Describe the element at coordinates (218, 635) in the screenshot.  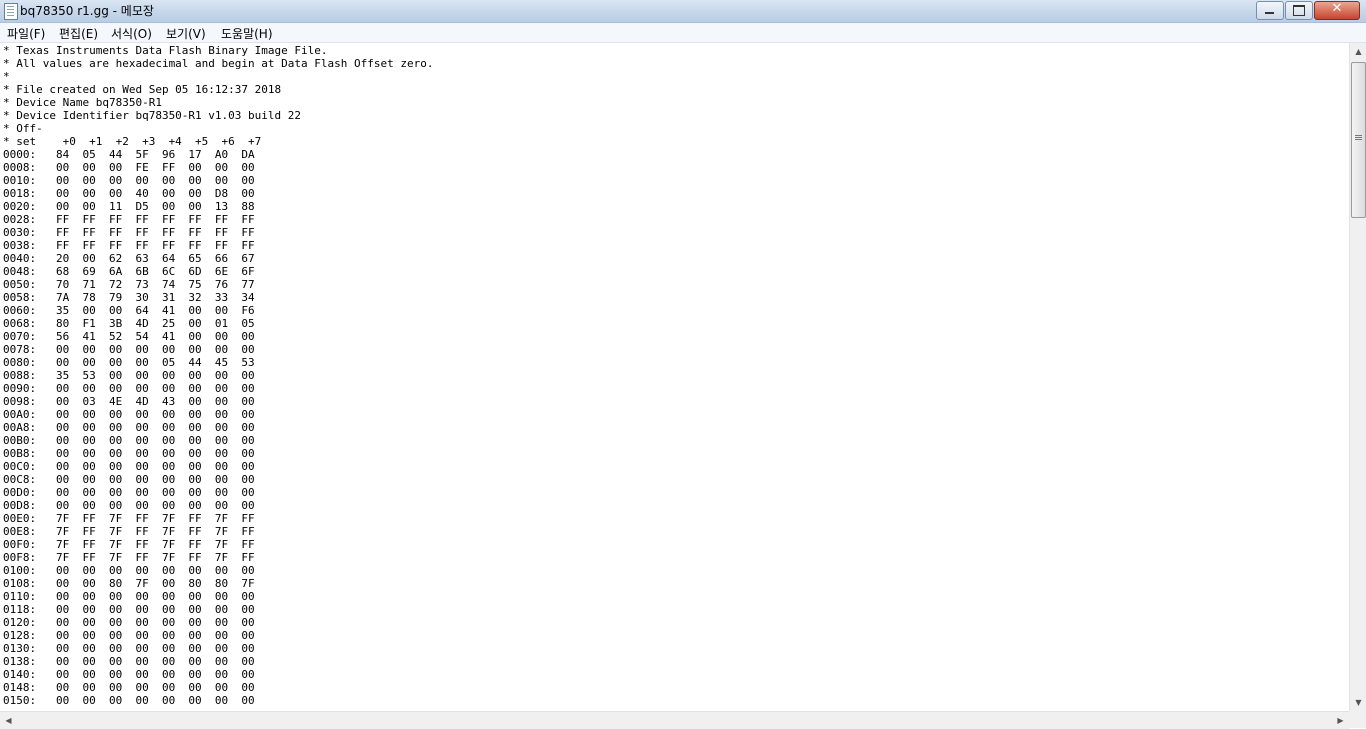
I see `text-line: 0128: 00 00 00 00 00 00 00 00` at that location.